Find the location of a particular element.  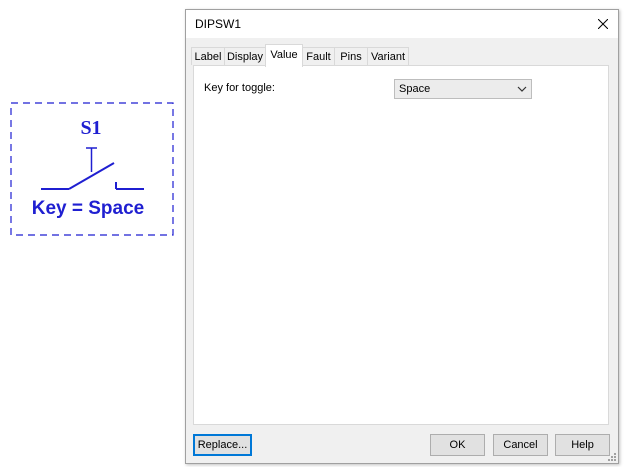

close-button is located at coordinates (603, 24).